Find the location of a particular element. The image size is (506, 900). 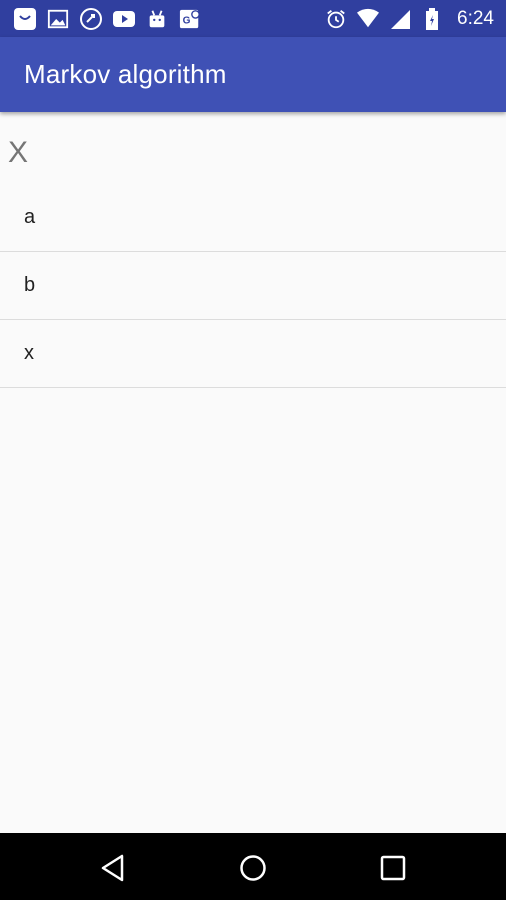

svg-text: G is located at coordinates (187, 20).